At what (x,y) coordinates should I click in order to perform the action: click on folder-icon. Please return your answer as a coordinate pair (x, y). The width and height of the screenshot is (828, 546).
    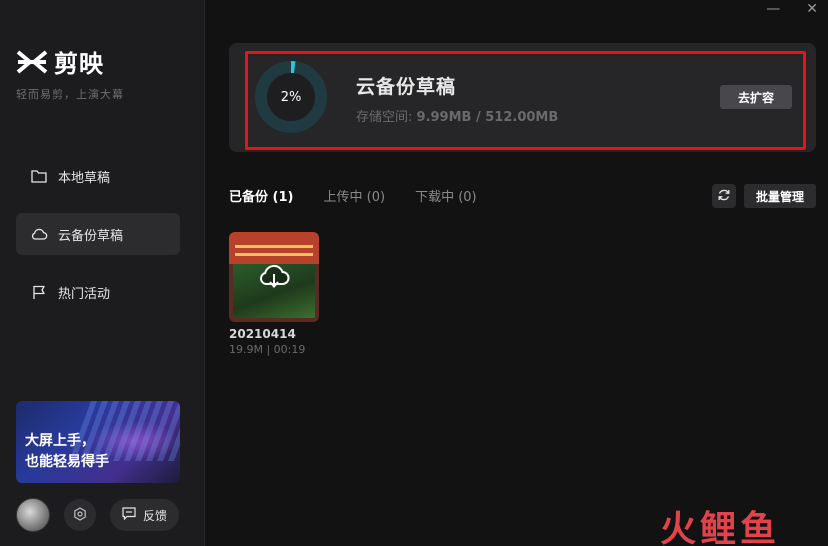
    Looking at the image, I should click on (39, 176).